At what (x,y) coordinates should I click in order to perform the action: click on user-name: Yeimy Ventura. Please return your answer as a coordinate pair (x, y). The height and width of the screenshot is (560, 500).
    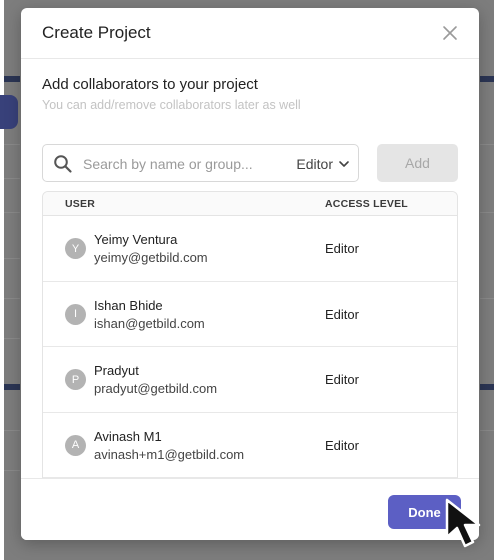
    Looking at the image, I should click on (136, 239).